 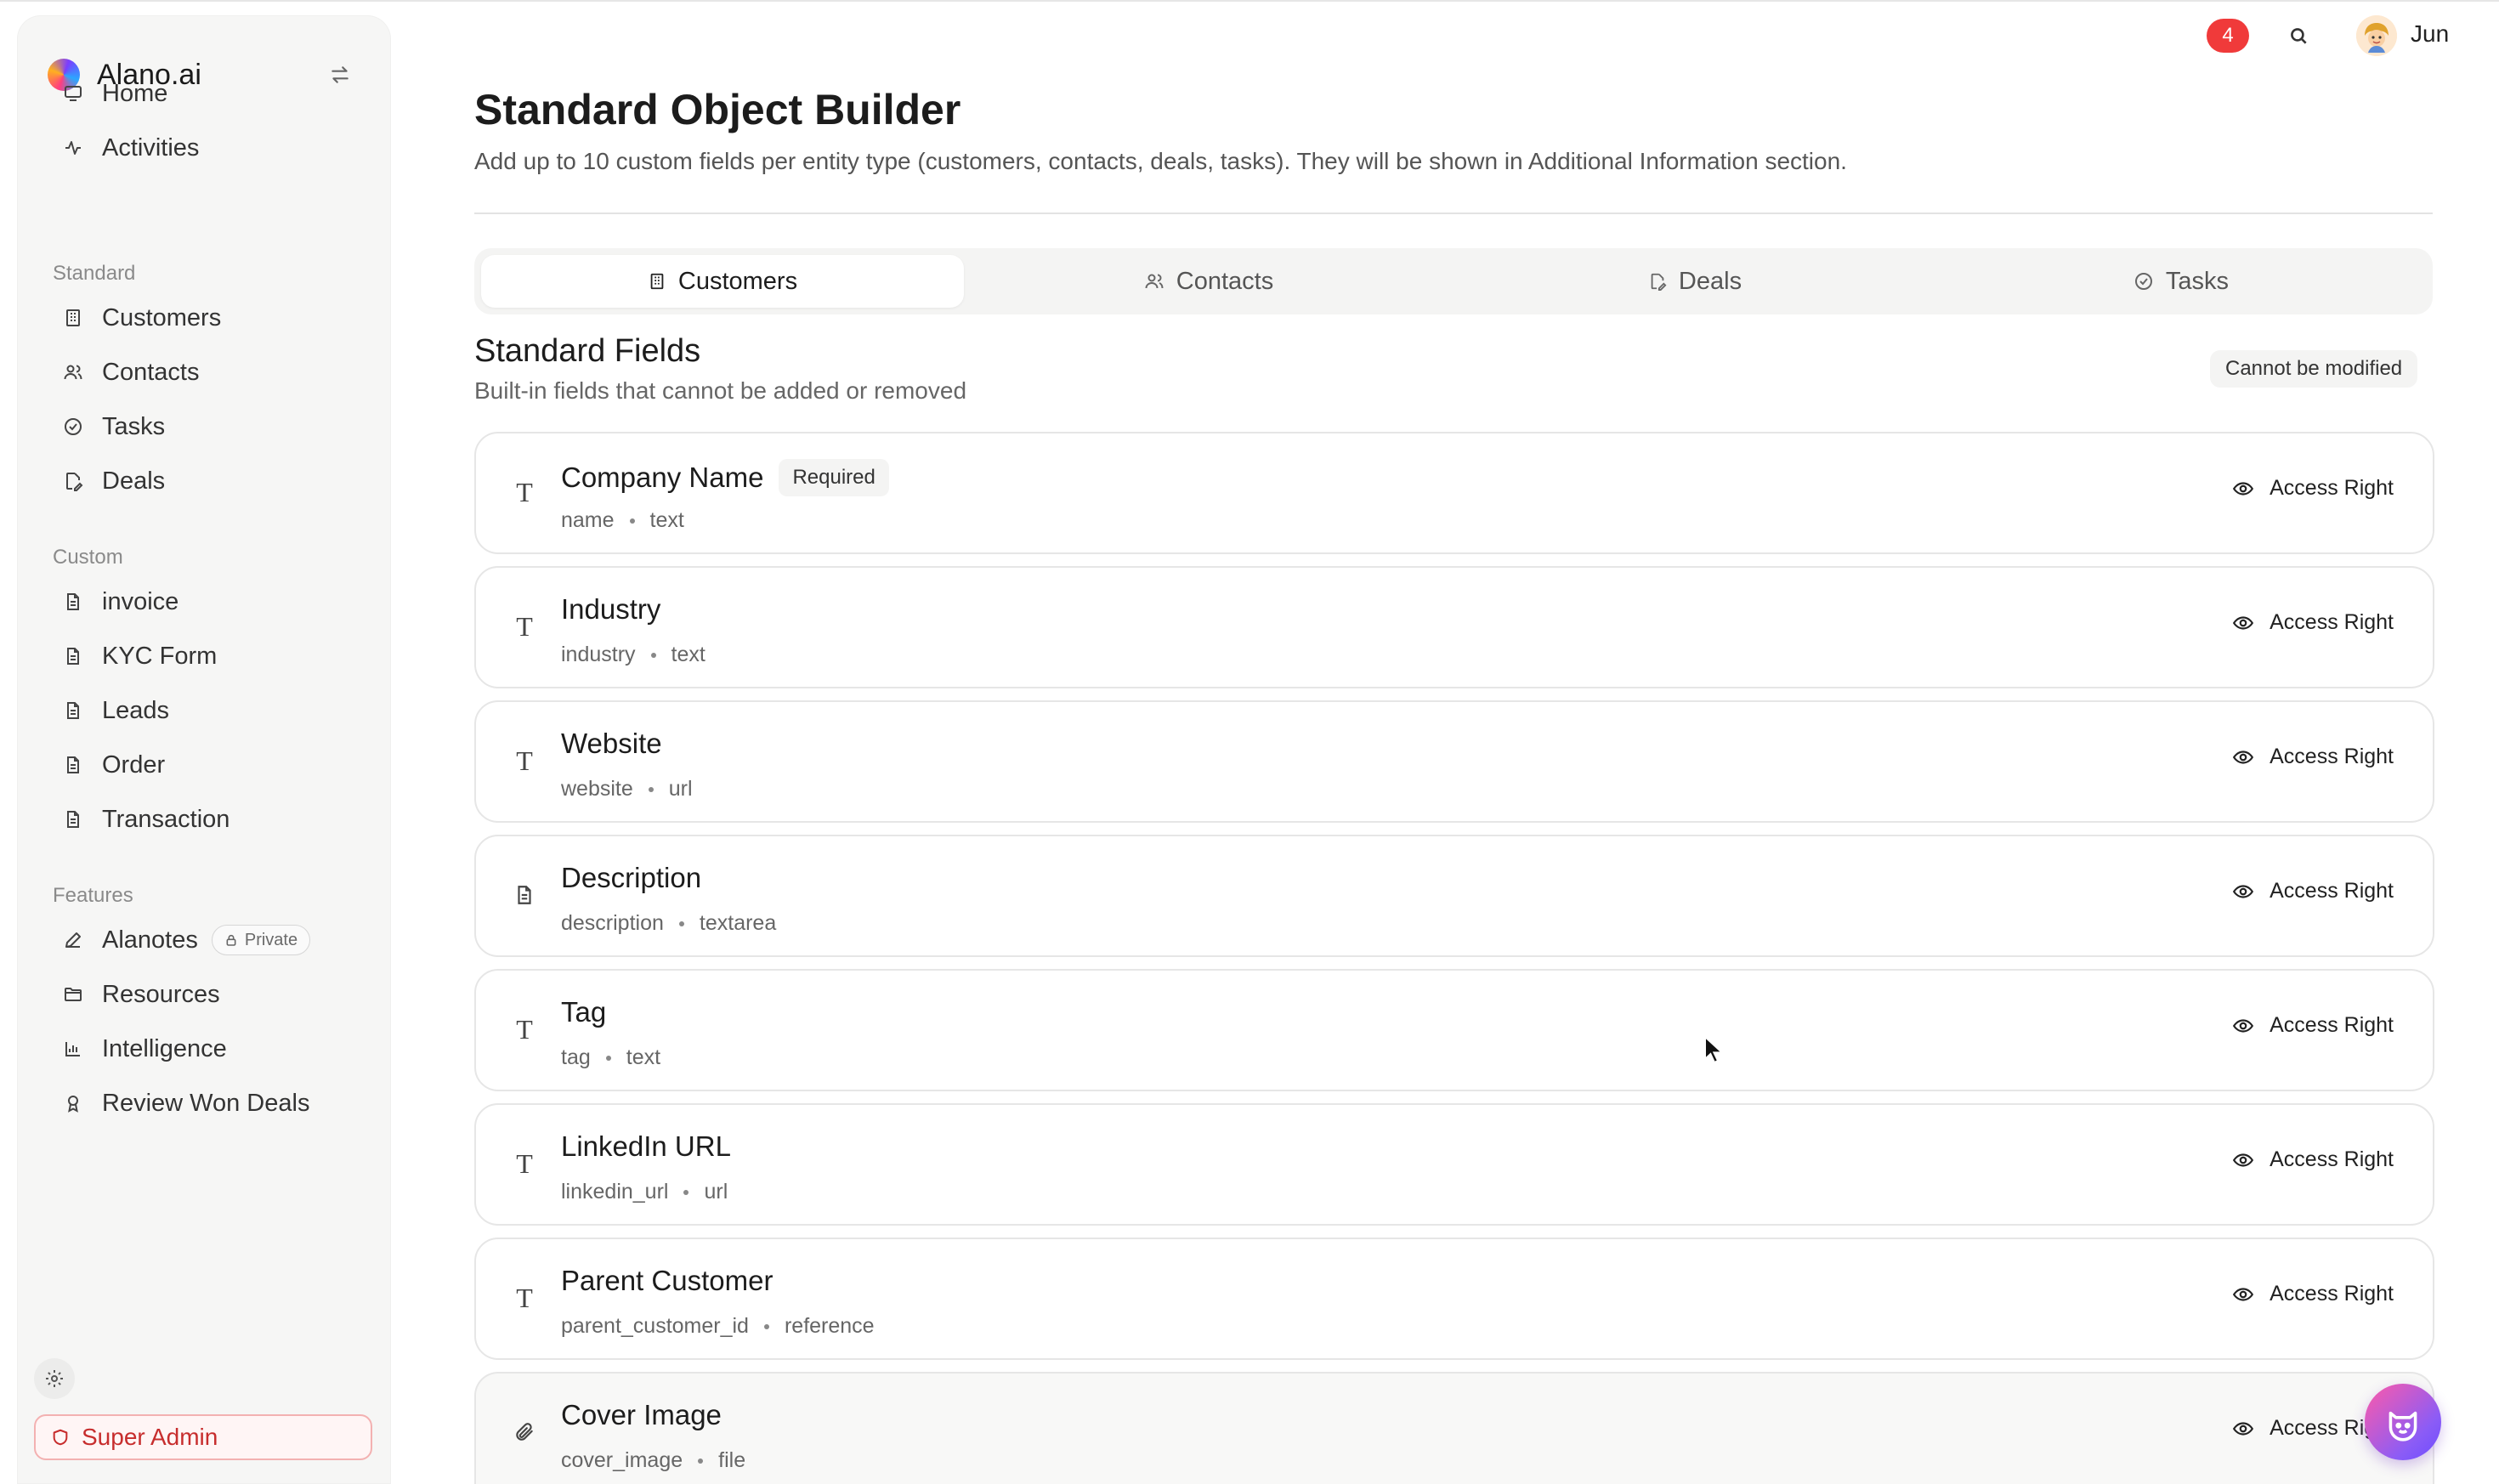 I want to click on sidebar-item-resources: Resources, so click(x=212, y=994).